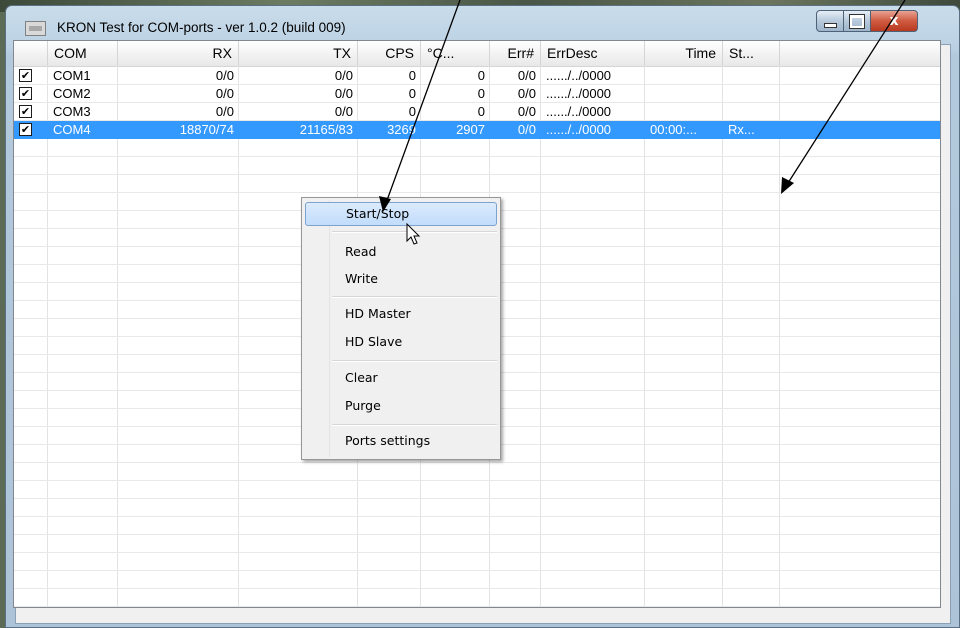 This screenshot has height=628, width=960. Describe the element at coordinates (401, 441) in the screenshot. I see `menu-item-ports-settings: Ports settings` at that location.